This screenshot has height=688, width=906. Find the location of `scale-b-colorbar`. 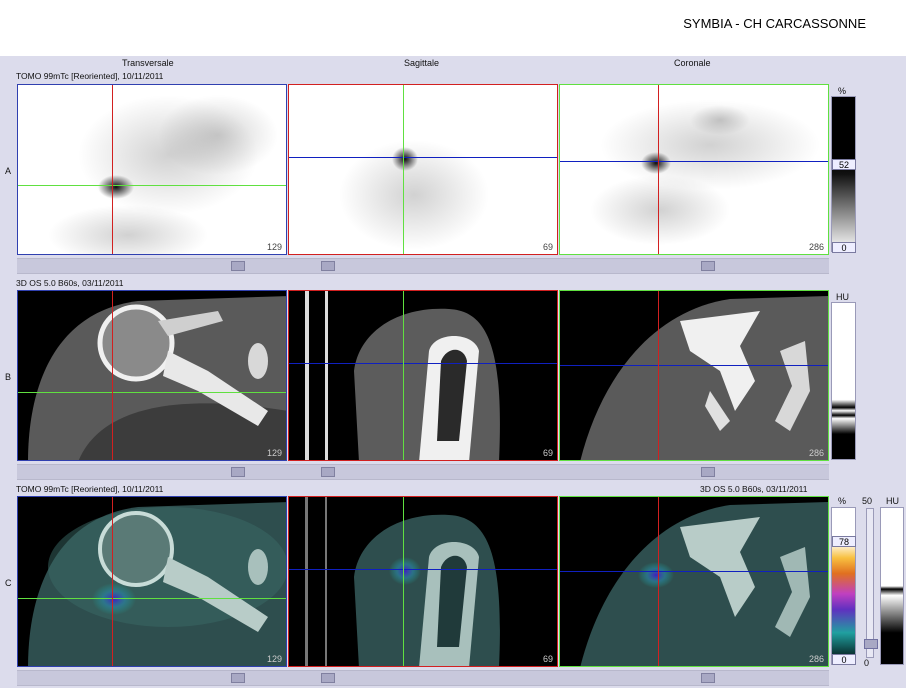

scale-b-colorbar is located at coordinates (843, 381).